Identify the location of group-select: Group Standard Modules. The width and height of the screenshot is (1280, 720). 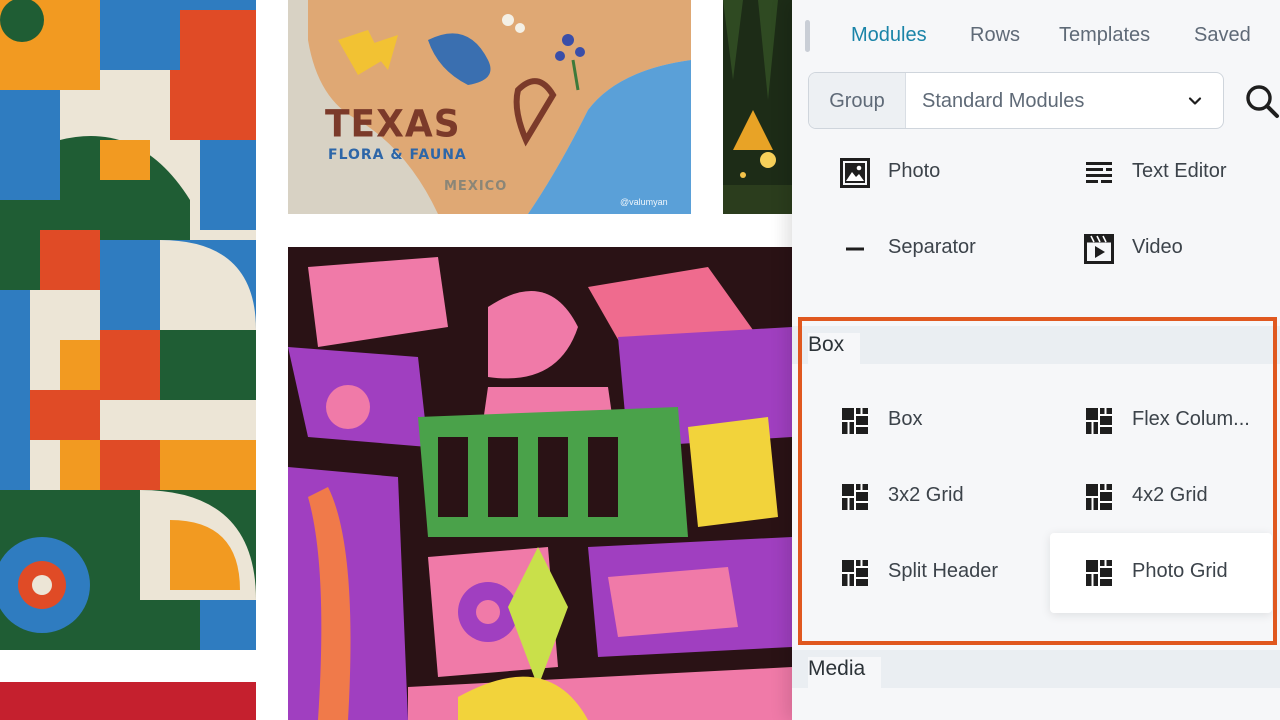
(1016, 100).